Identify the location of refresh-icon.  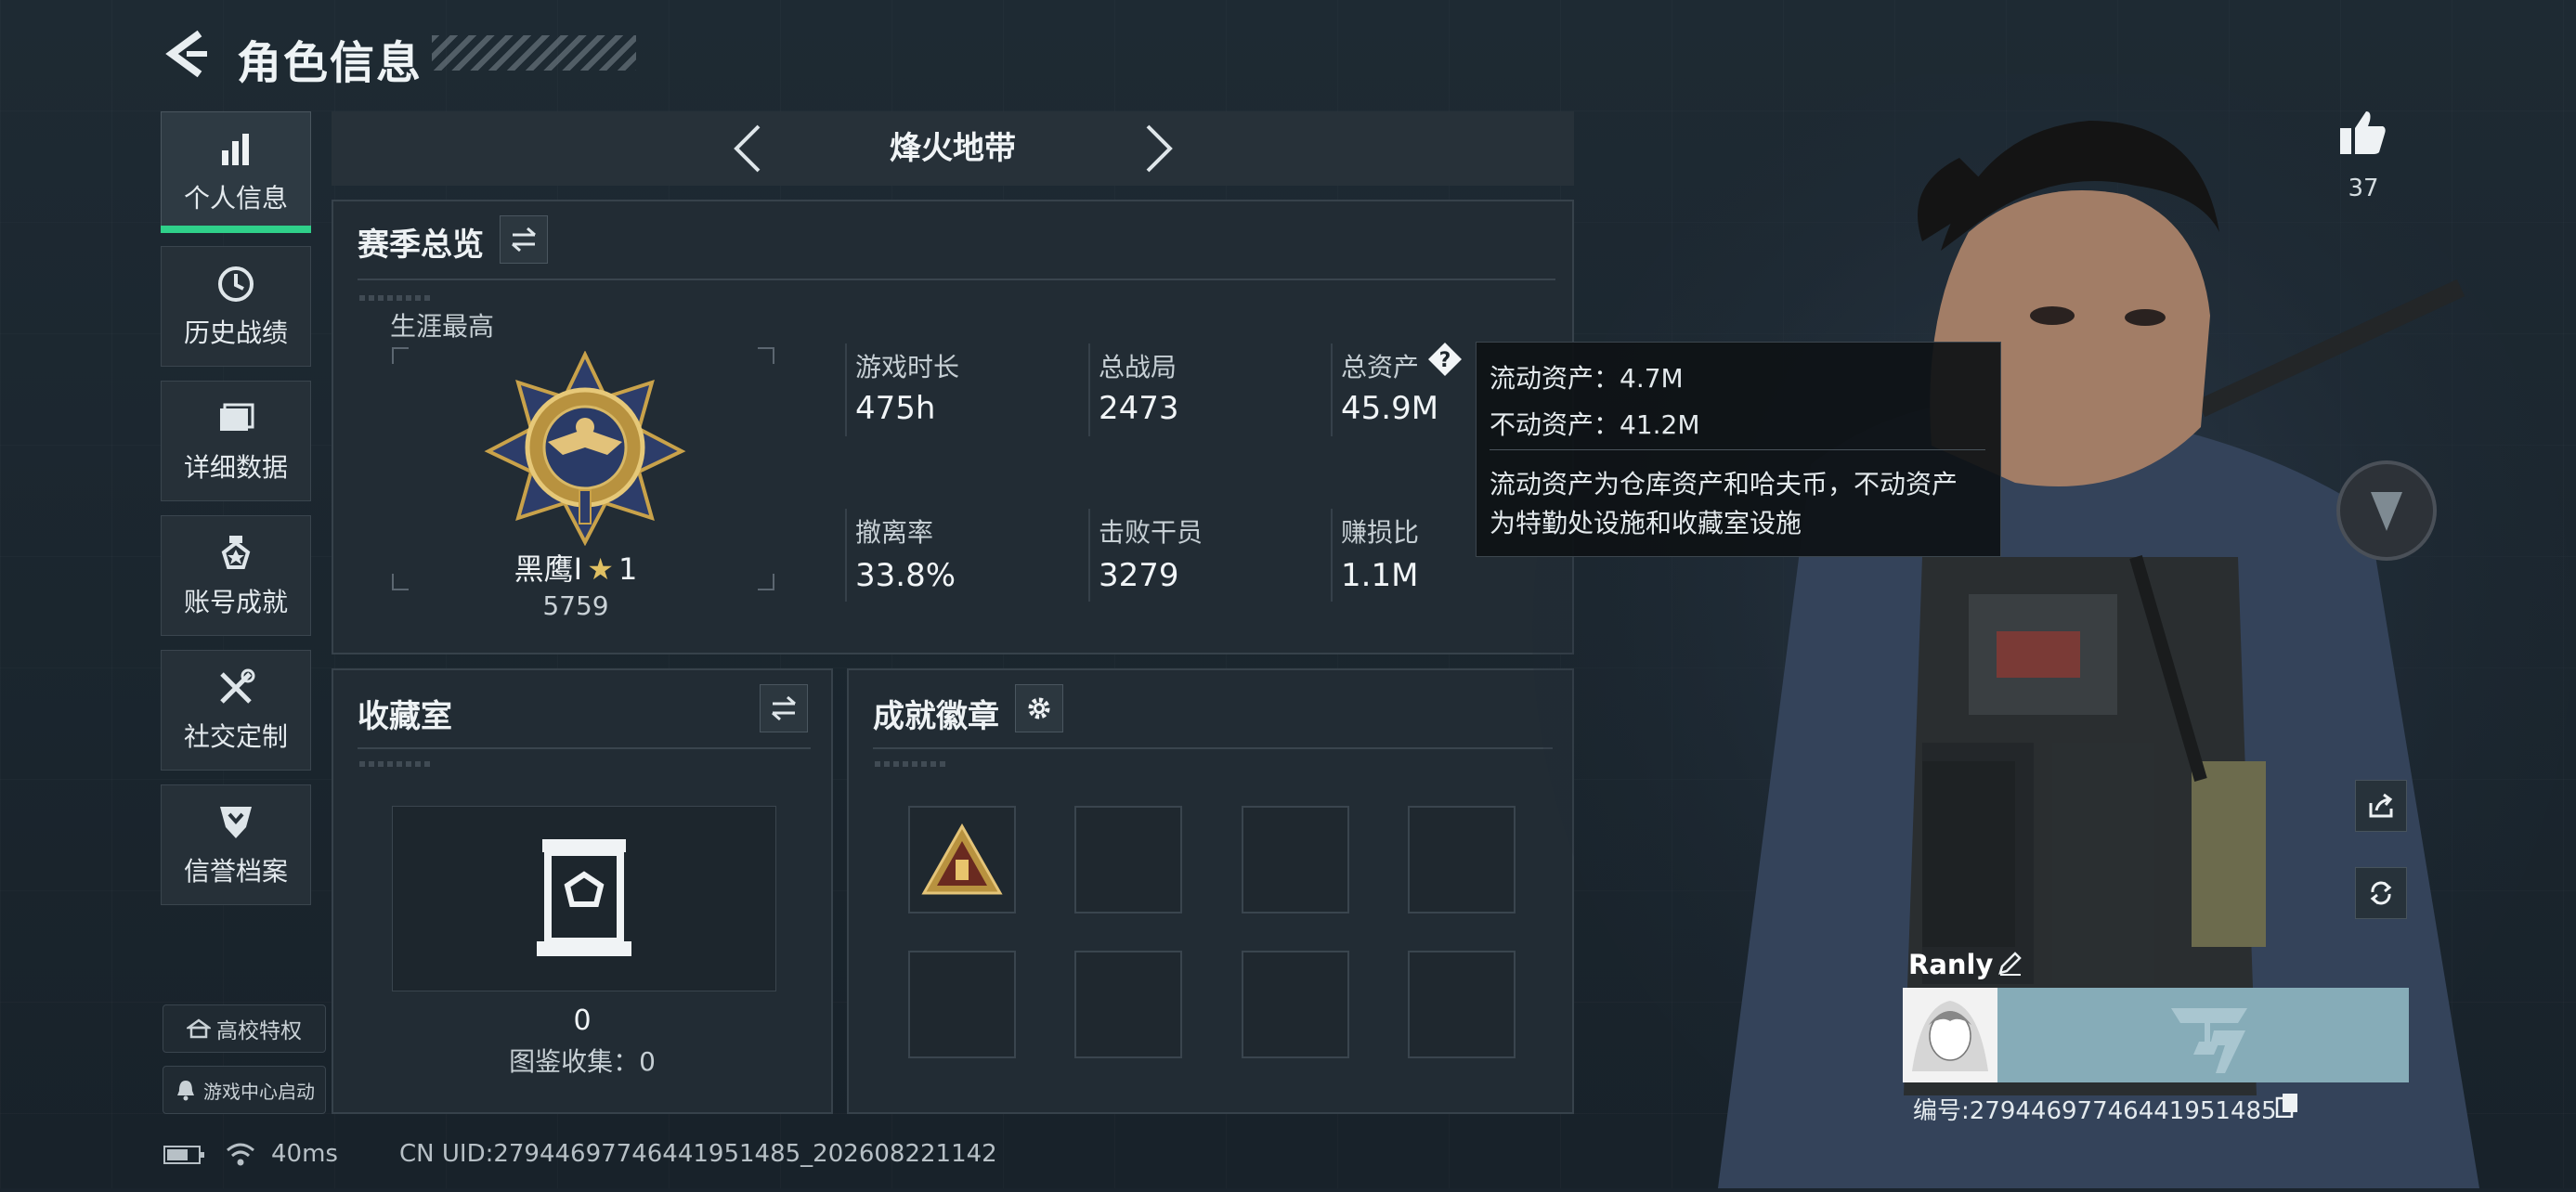
(2381, 893).